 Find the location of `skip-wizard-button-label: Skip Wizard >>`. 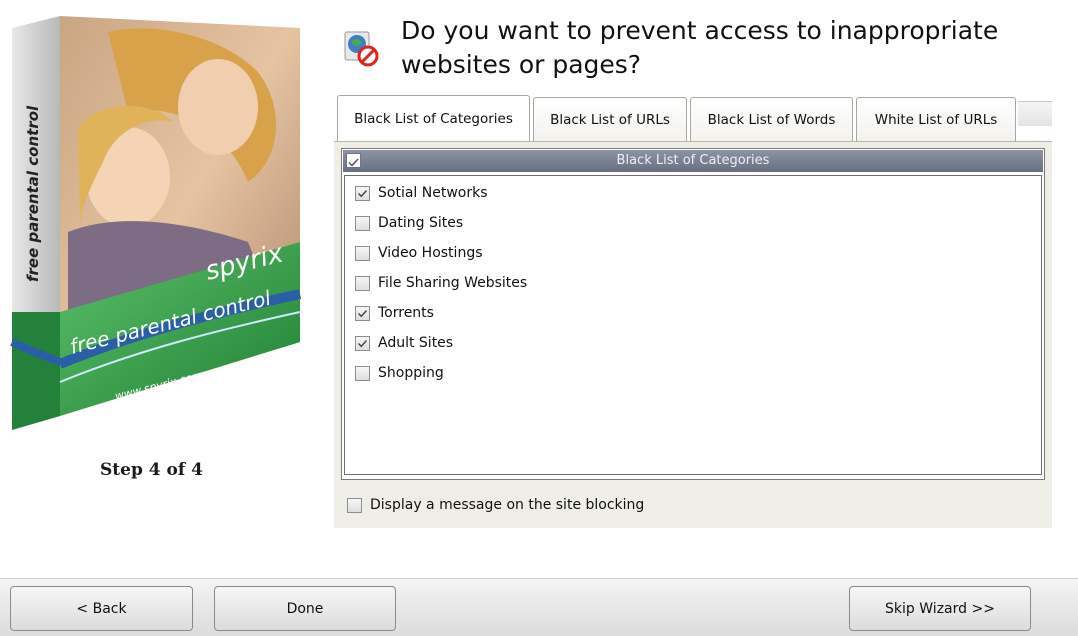

skip-wizard-button-label: Skip Wizard >> is located at coordinates (940, 608).